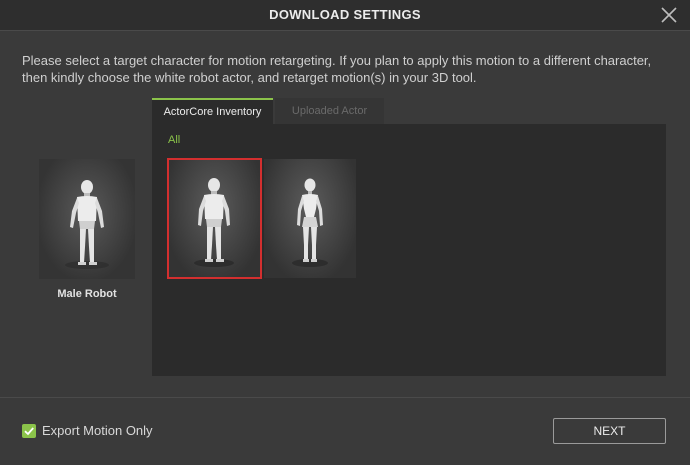 This screenshot has height=465, width=690. What do you see at coordinates (345, 397) in the screenshot?
I see `footer-divider` at bounding box center [345, 397].